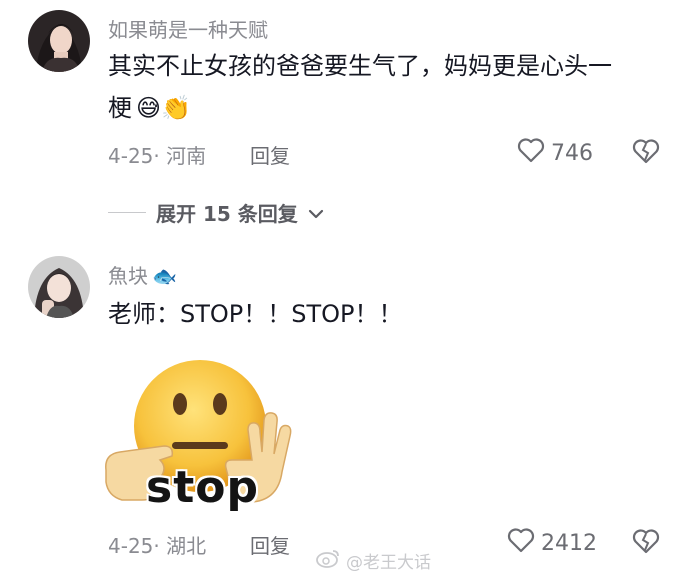 The image size is (690, 579). I want to click on expand-replies-button: 展开 15 条回复, so click(216, 212).